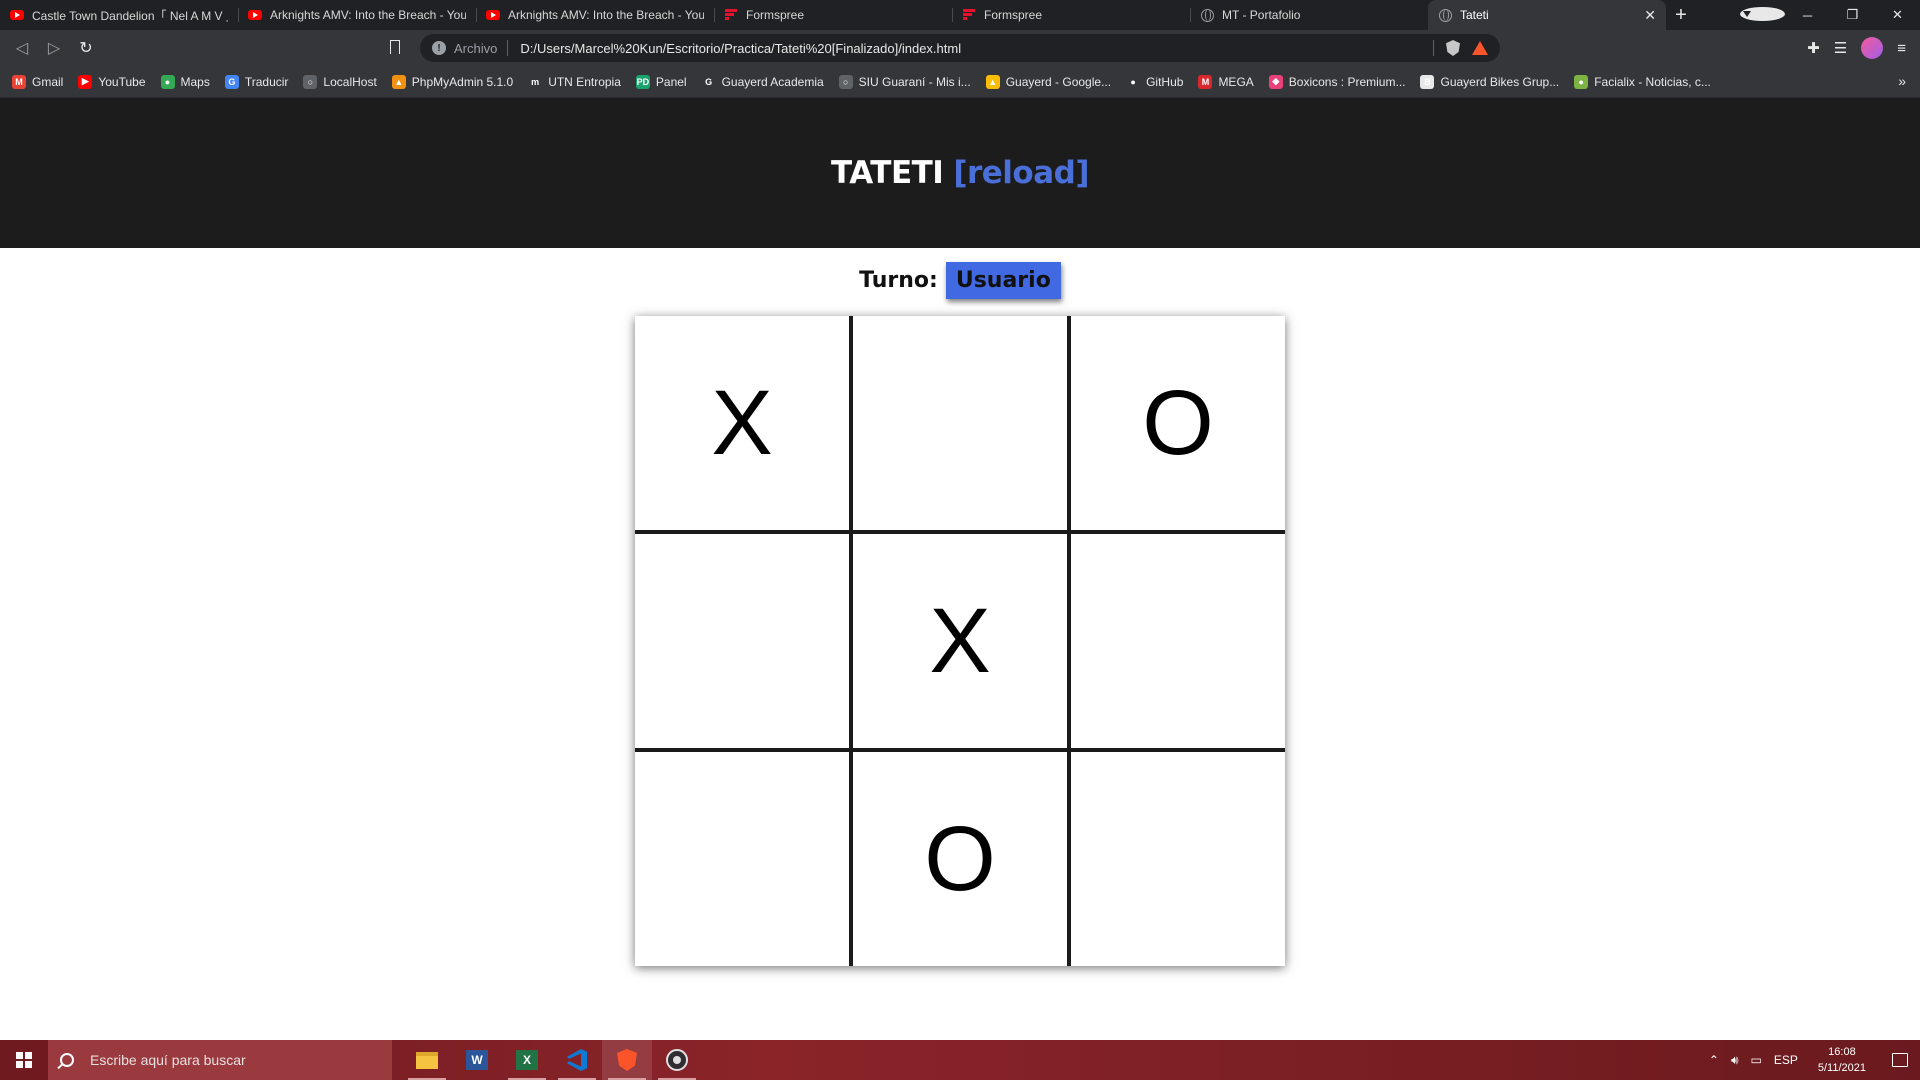 This screenshot has width=1920, height=1080. What do you see at coordinates (1681, 15) in the screenshot?
I see `new-tab-icon: +` at bounding box center [1681, 15].